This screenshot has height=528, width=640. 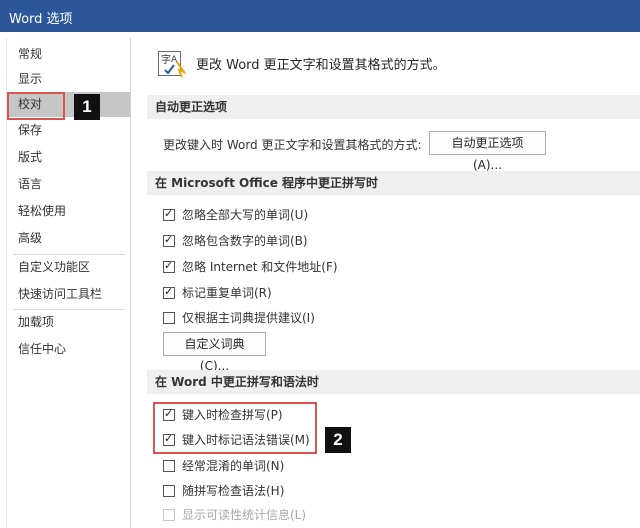 What do you see at coordinates (166, 59) in the screenshot?
I see `svg-text: 字` at bounding box center [166, 59].